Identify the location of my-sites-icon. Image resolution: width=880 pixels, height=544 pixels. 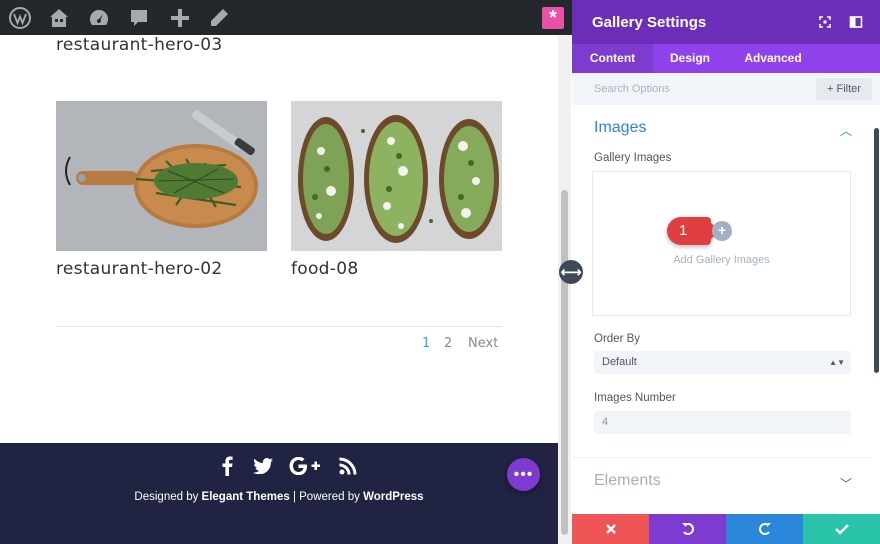
(59, 18).